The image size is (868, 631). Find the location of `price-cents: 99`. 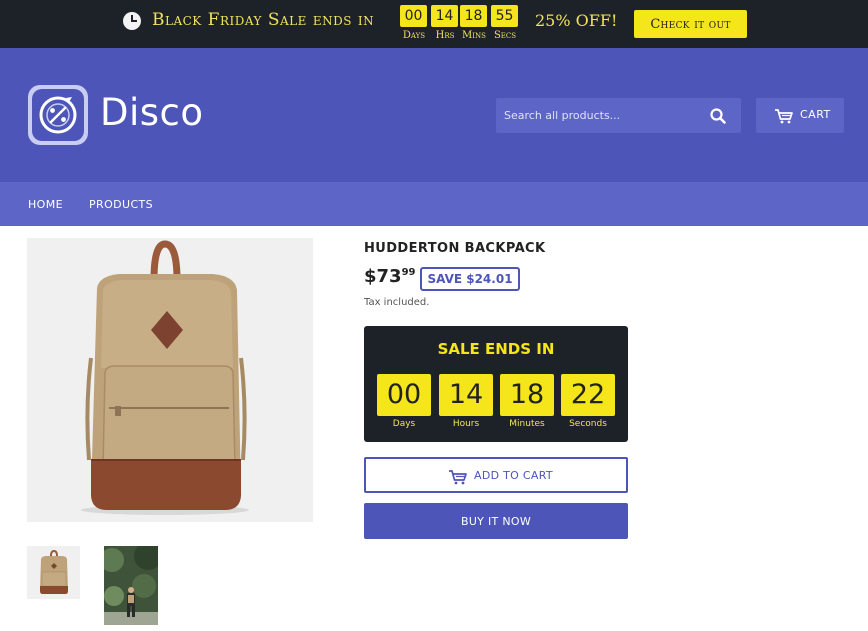

price-cents: 99 is located at coordinates (408, 272).